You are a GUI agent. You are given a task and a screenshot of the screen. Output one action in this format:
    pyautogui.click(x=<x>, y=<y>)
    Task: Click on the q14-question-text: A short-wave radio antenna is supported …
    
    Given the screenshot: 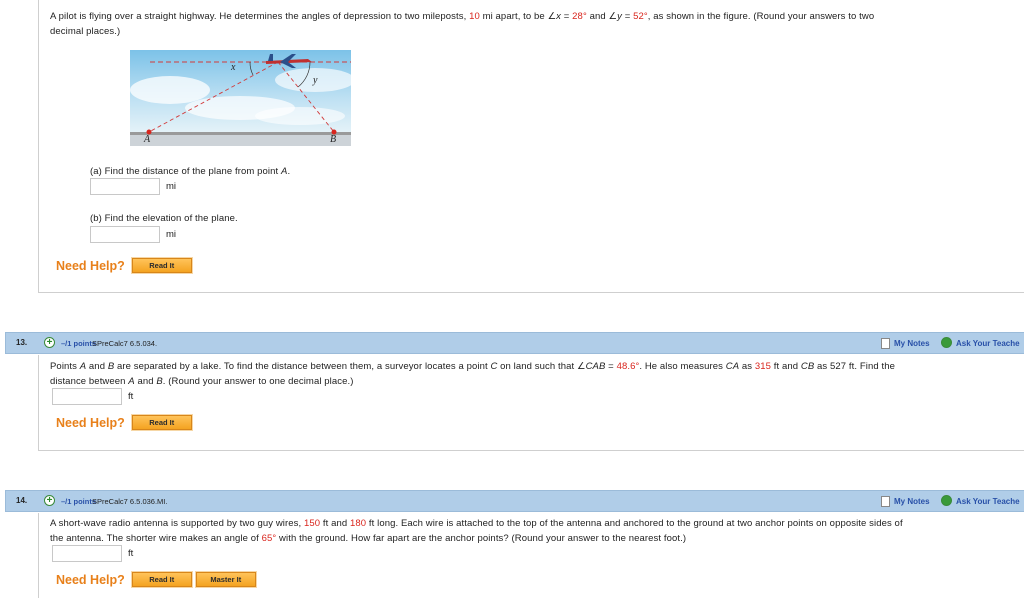 What is the action you would take?
    pyautogui.click(x=476, y=531)
    